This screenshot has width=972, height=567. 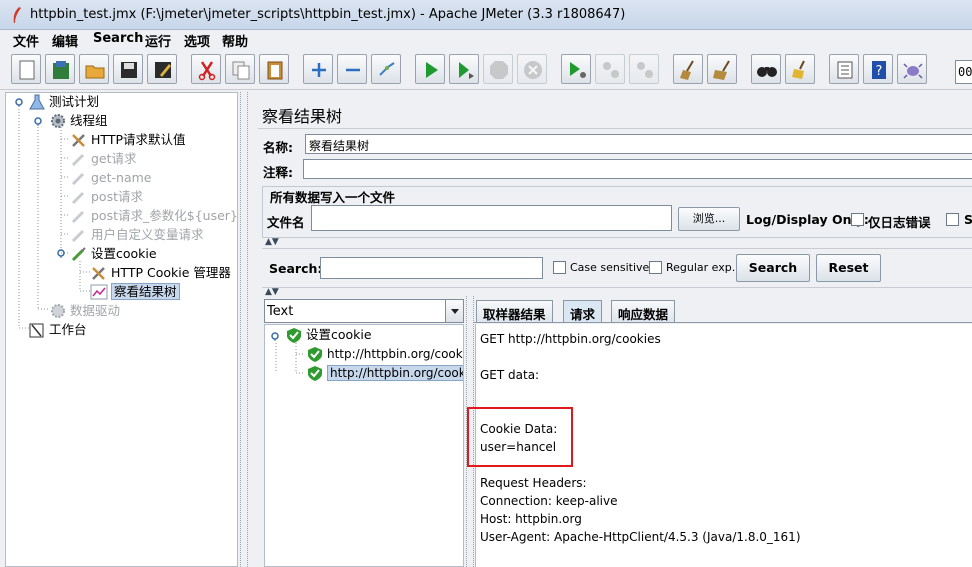 What do you see at coordinates (65, 40) in the screenshot?
I see `menu-edit: 编辑` at bounding box center [65, 40].